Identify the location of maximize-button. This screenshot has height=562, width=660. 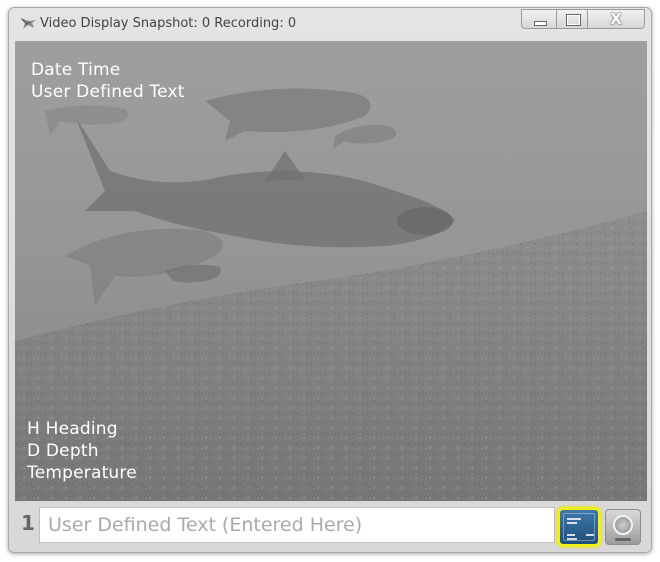
(572, 19).